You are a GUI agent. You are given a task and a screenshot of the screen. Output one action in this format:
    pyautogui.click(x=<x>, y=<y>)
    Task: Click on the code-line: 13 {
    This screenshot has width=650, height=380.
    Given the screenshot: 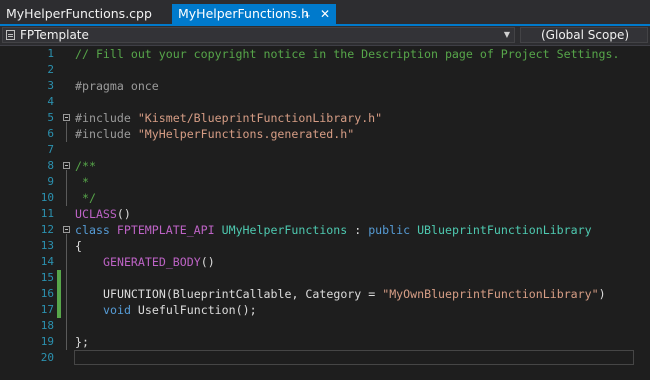 What is the action you would take?
    pyautogui.click(x=325, y=246)
    